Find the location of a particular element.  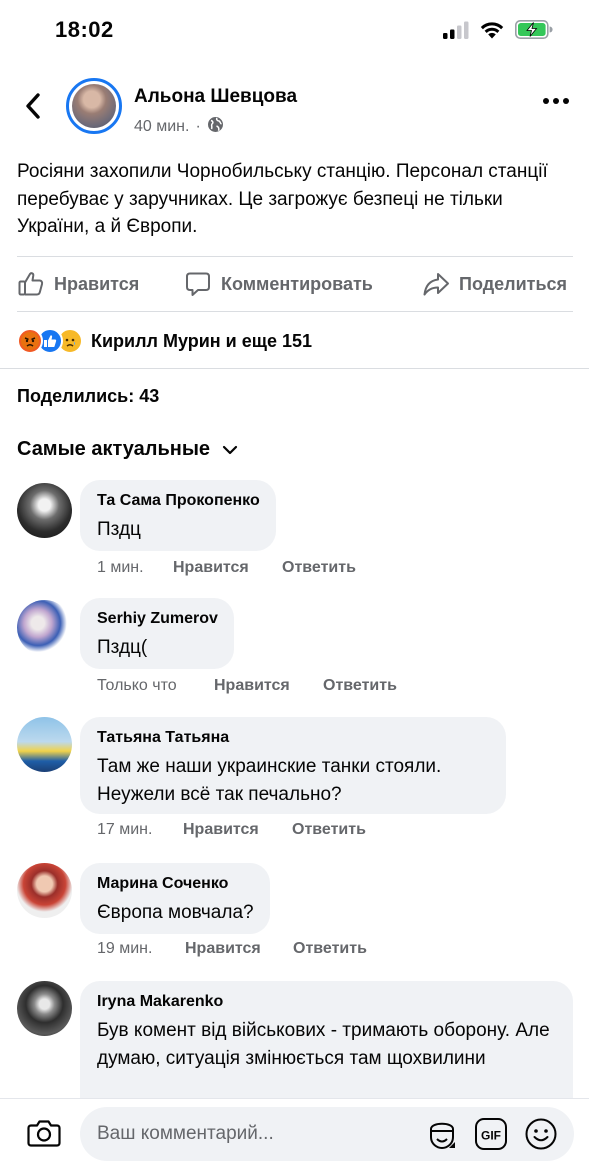

camera-icon is located at coordinates (44, 1133).